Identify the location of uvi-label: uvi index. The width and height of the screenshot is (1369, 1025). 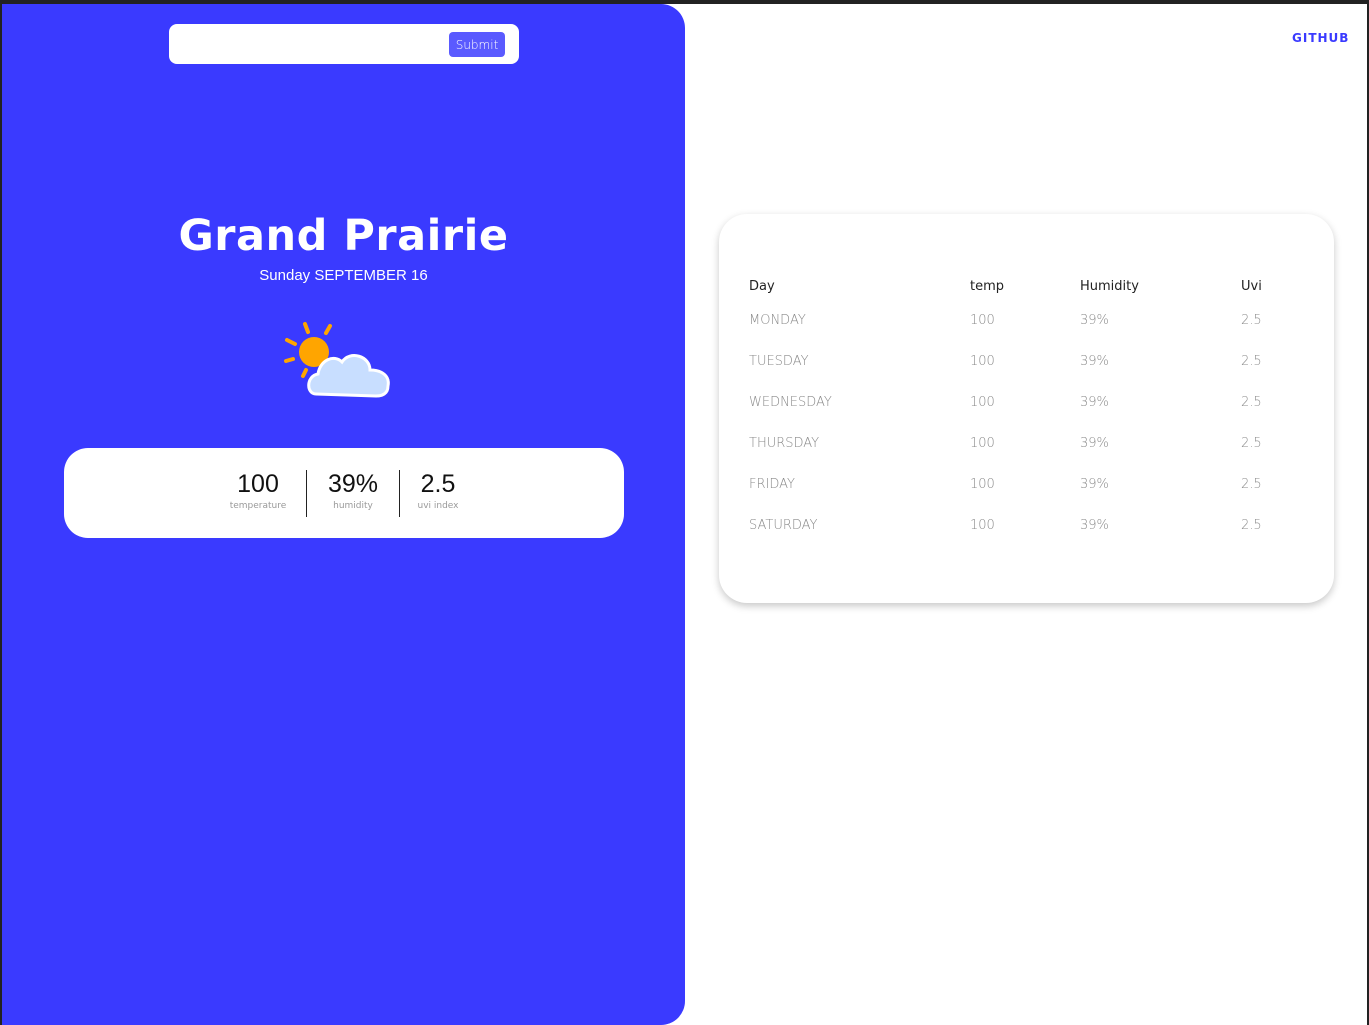
(438, 506).